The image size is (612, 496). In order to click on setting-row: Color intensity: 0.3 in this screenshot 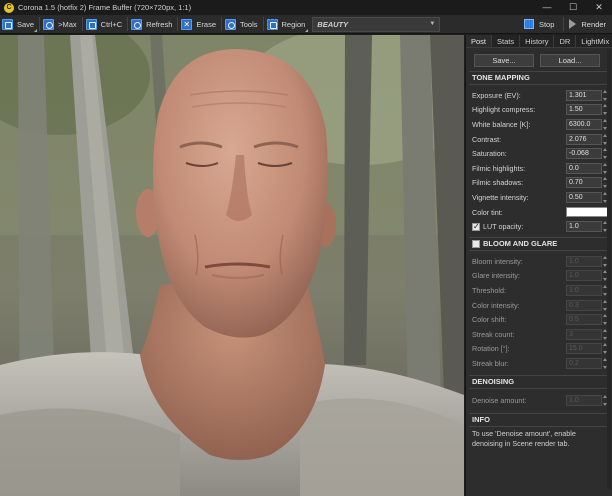, I will do `click(539, 305)`.